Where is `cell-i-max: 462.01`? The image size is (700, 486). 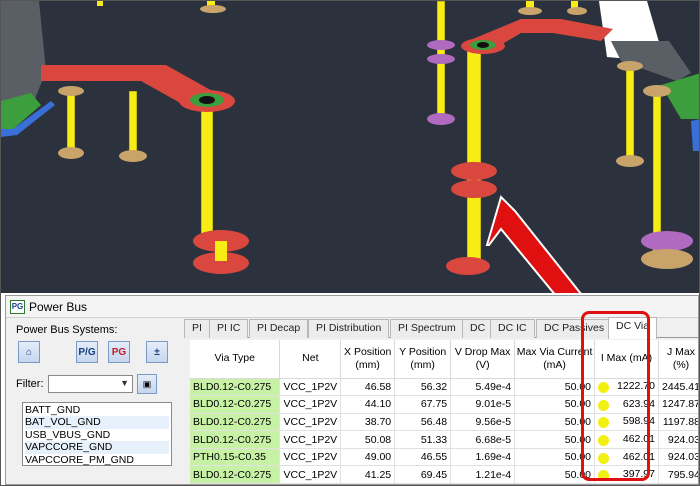 cell-i-max: 462.01 is located at coordinates (626, 439).